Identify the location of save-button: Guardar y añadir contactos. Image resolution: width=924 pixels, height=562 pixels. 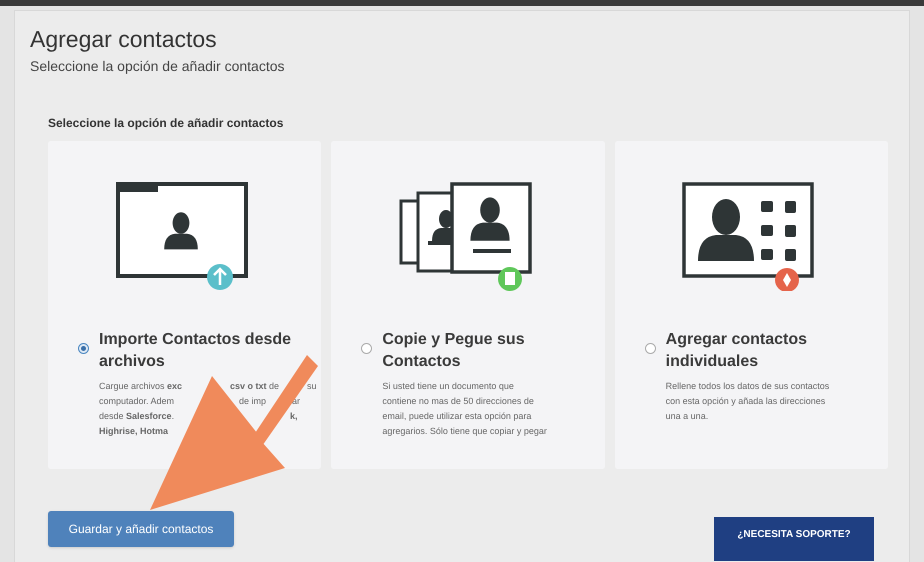
(141, 528).